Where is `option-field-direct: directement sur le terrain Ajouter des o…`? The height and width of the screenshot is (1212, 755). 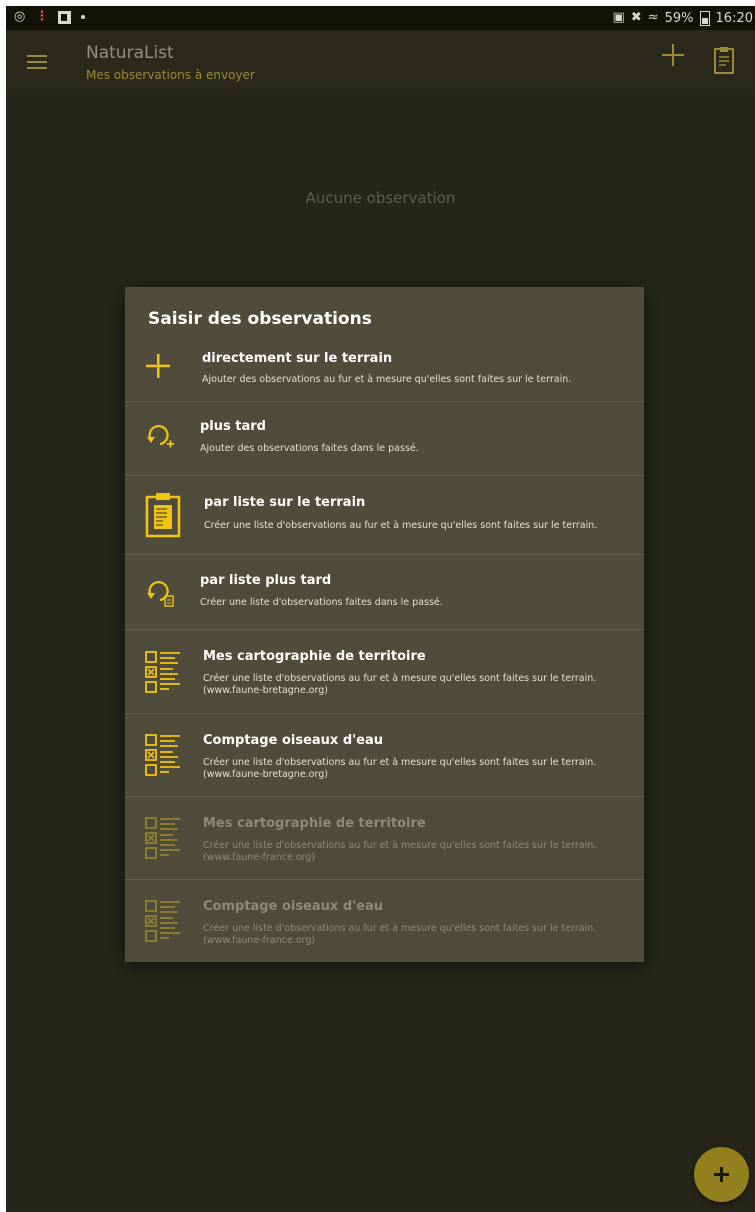
option-field-direct: directement sur le terrain Ajouter des o… is located at coordinates (384, 372).